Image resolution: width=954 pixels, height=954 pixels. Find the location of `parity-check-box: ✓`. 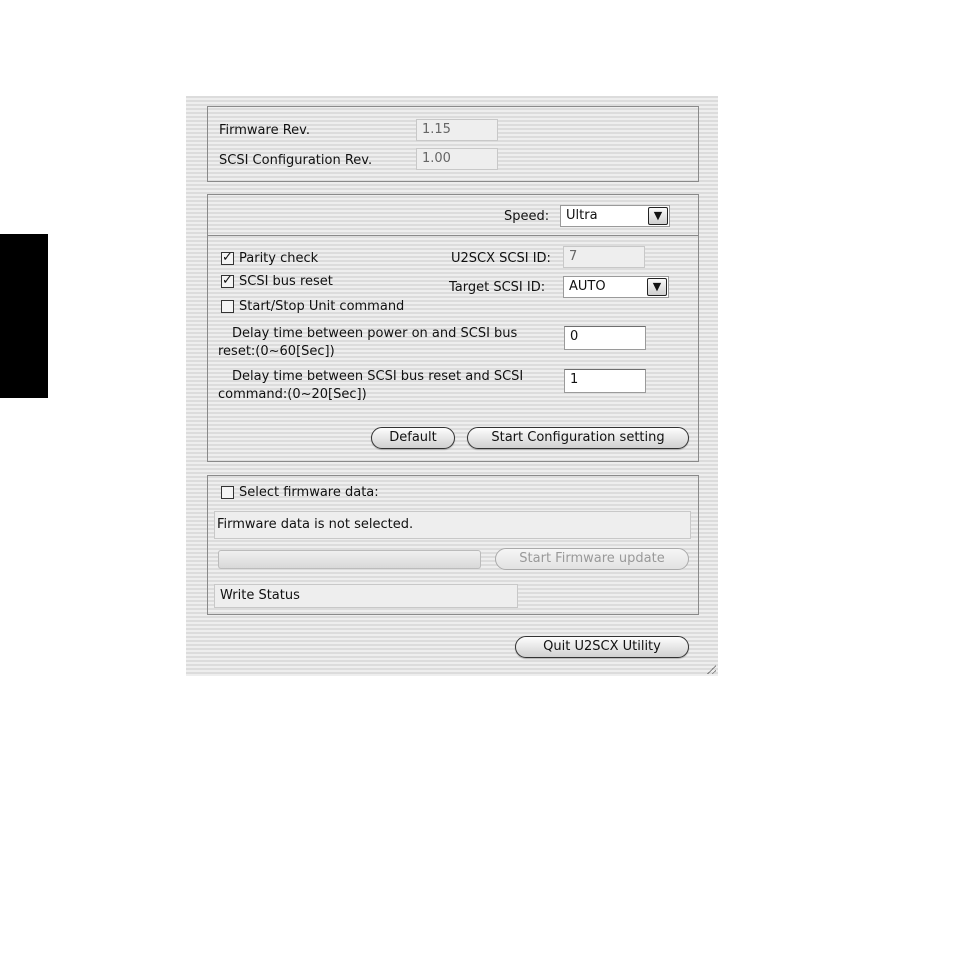

parity-check-box: ✓ is located at coordinates (227, 258).